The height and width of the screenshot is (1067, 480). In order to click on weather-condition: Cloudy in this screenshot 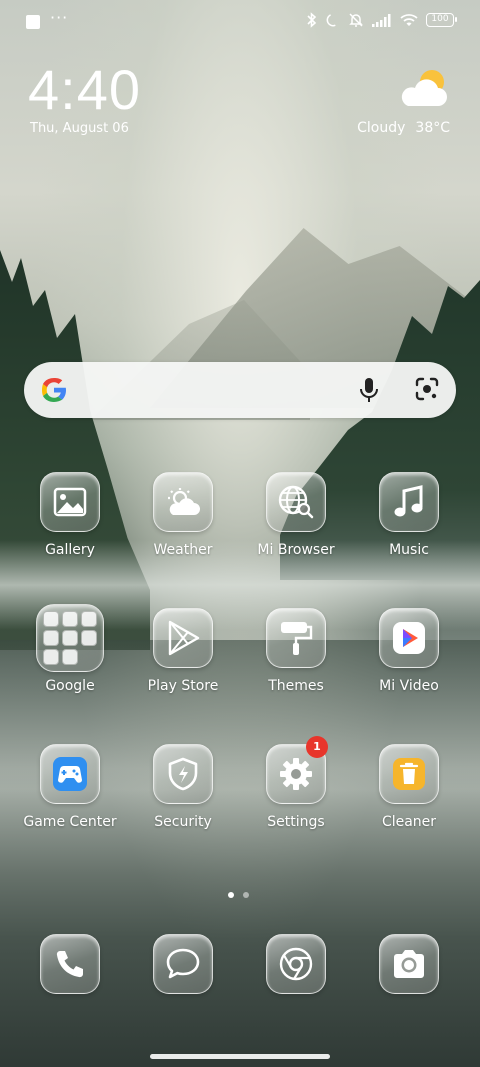, I will do `click(381, 128)`.